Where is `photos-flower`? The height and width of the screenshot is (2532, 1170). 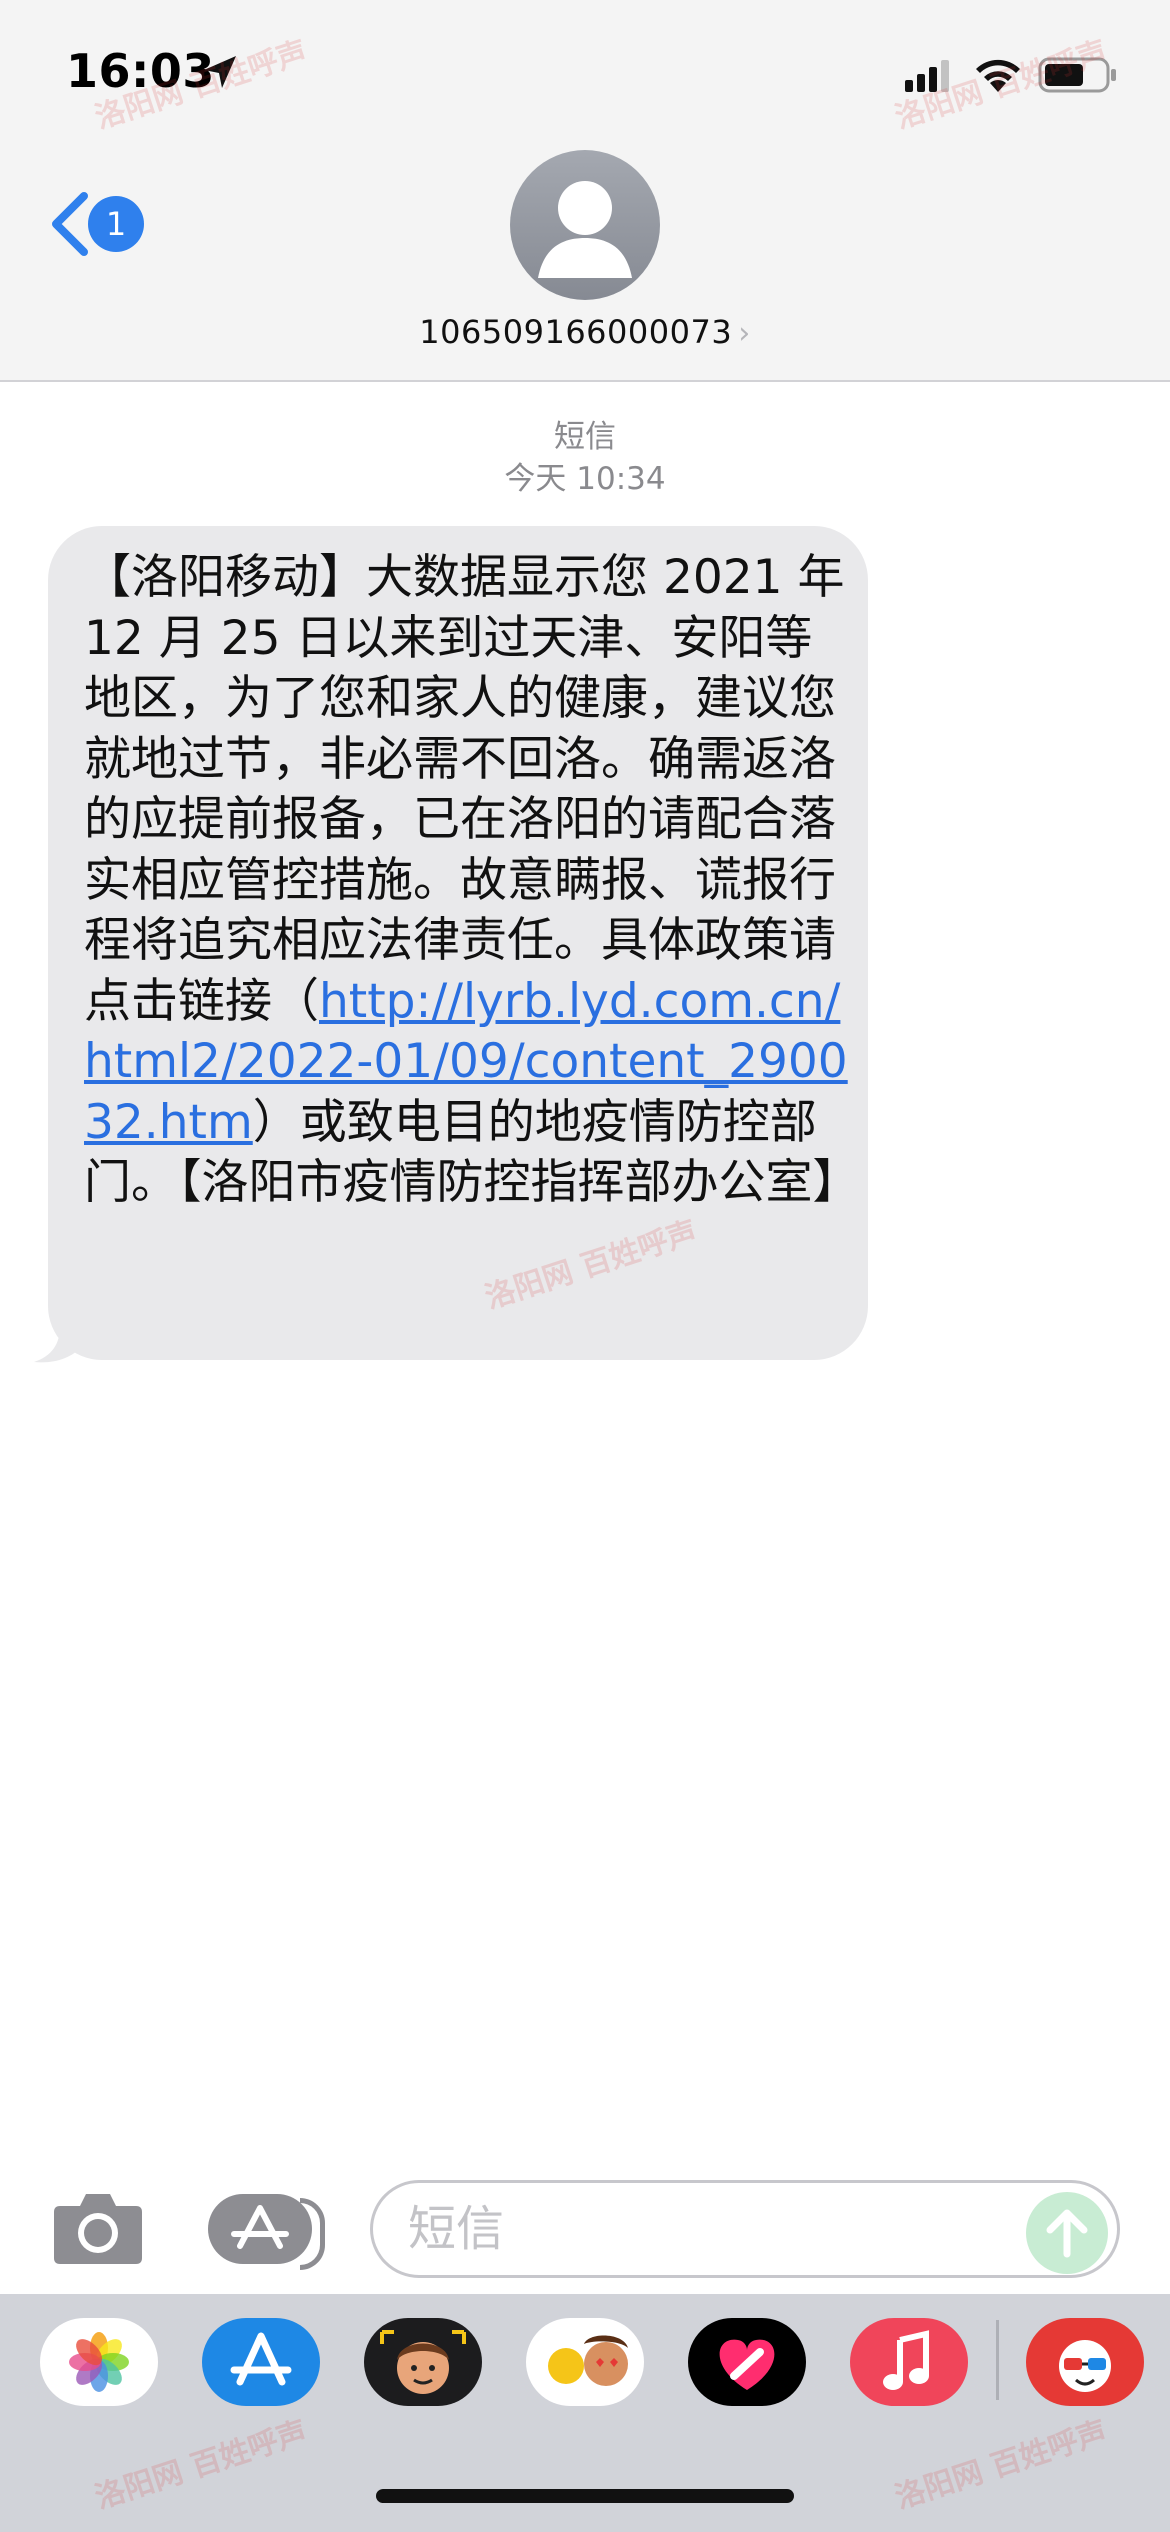 photos-flower is located at coordinates (99, 2362).